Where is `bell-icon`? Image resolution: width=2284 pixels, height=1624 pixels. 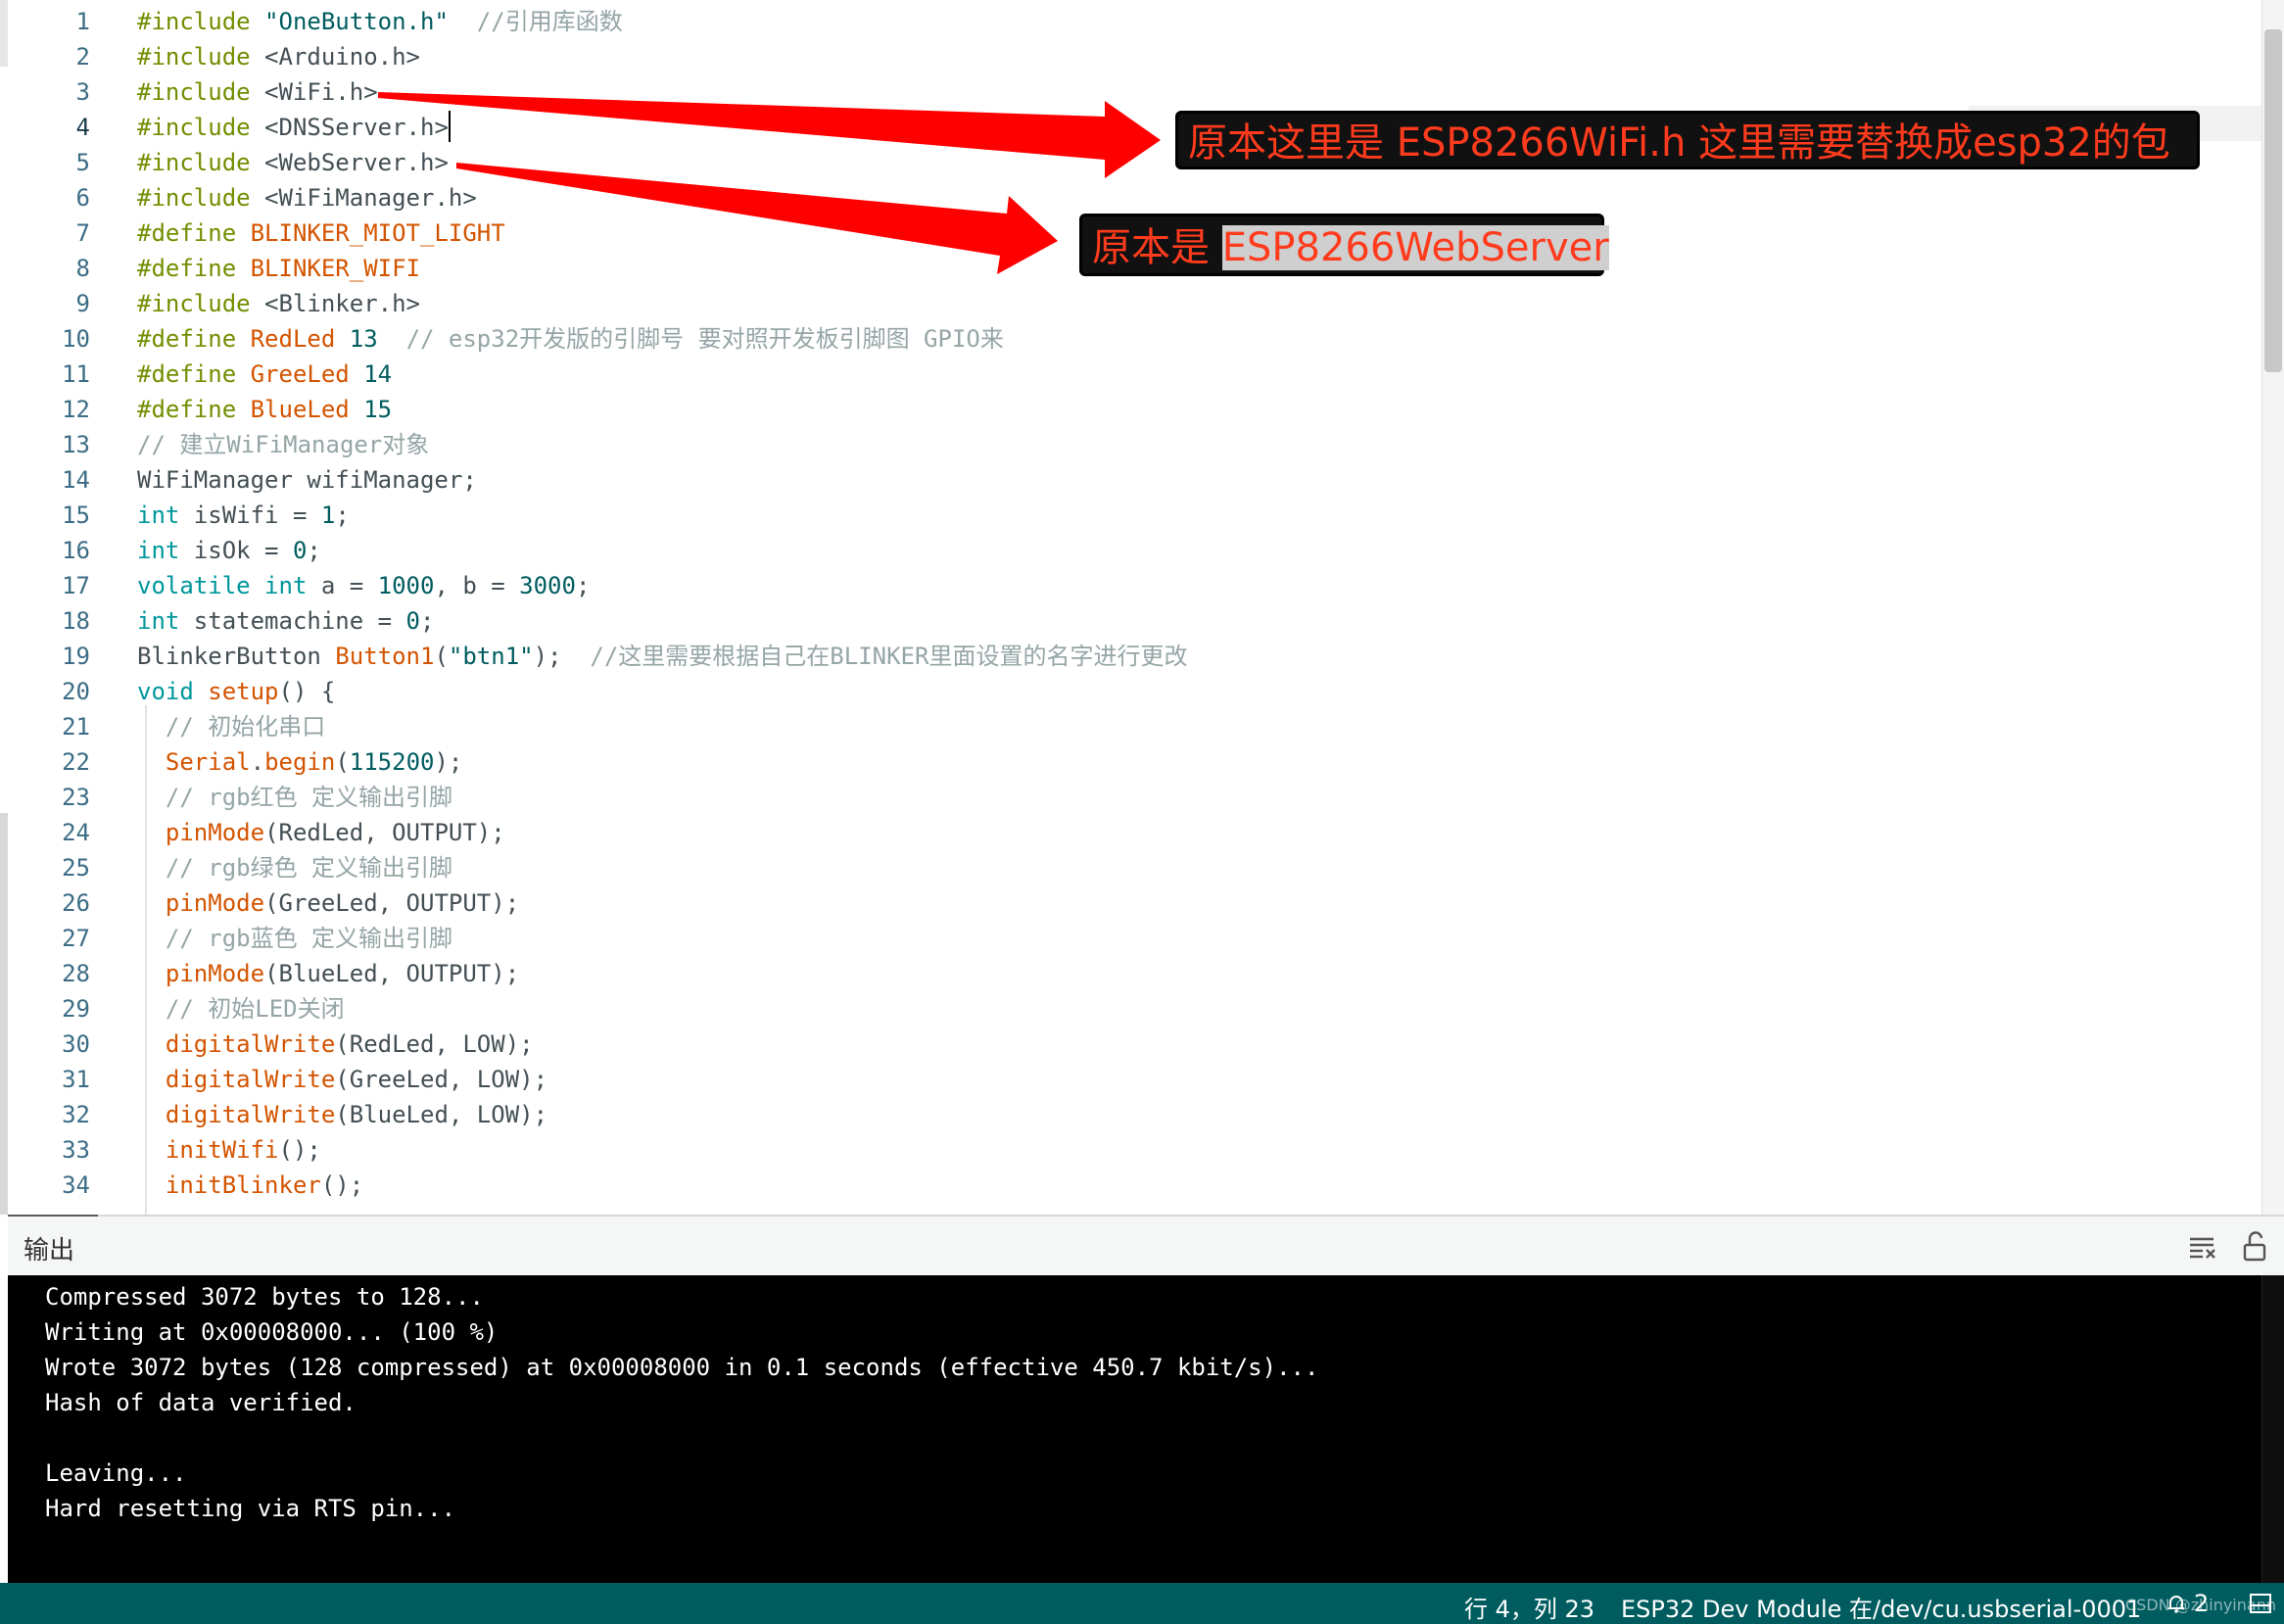
bell-icon is located at coordinates (2176, 1603).